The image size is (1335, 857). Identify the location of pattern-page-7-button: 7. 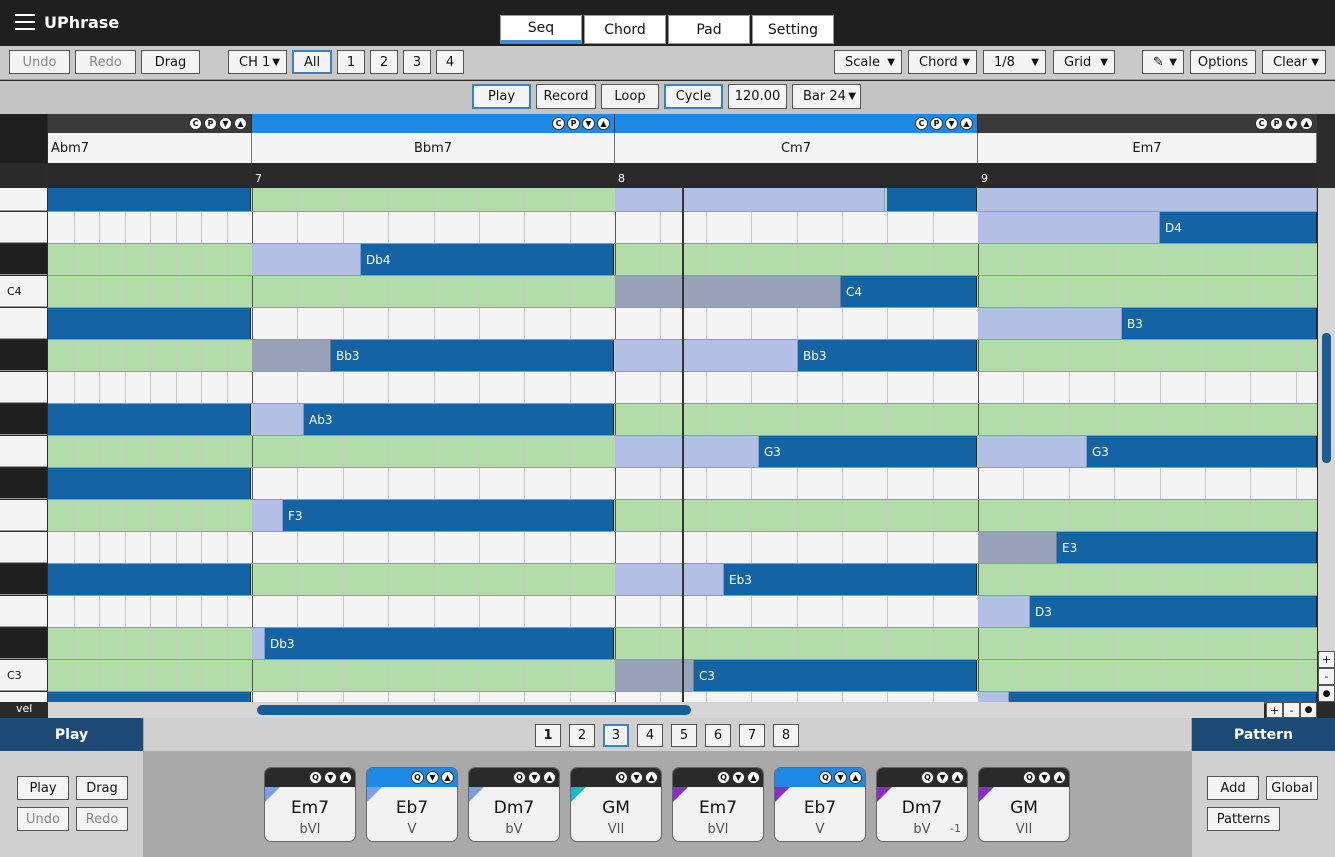
(752, 735).